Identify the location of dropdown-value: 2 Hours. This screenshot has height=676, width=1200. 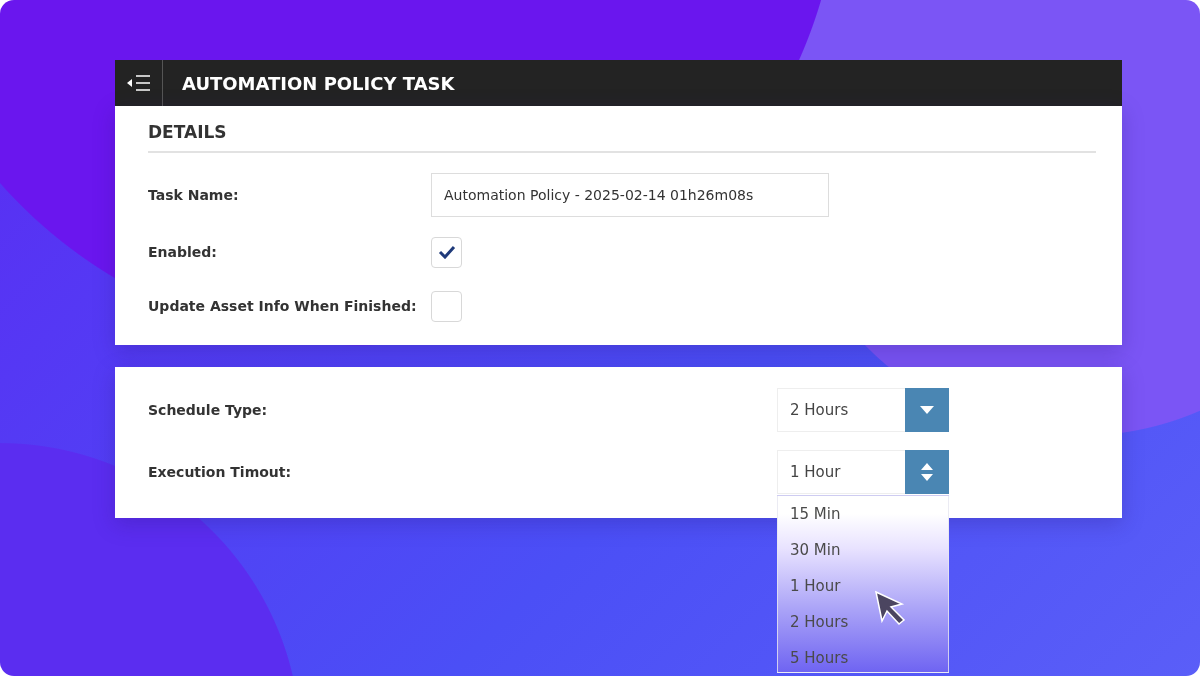
(819, 410).